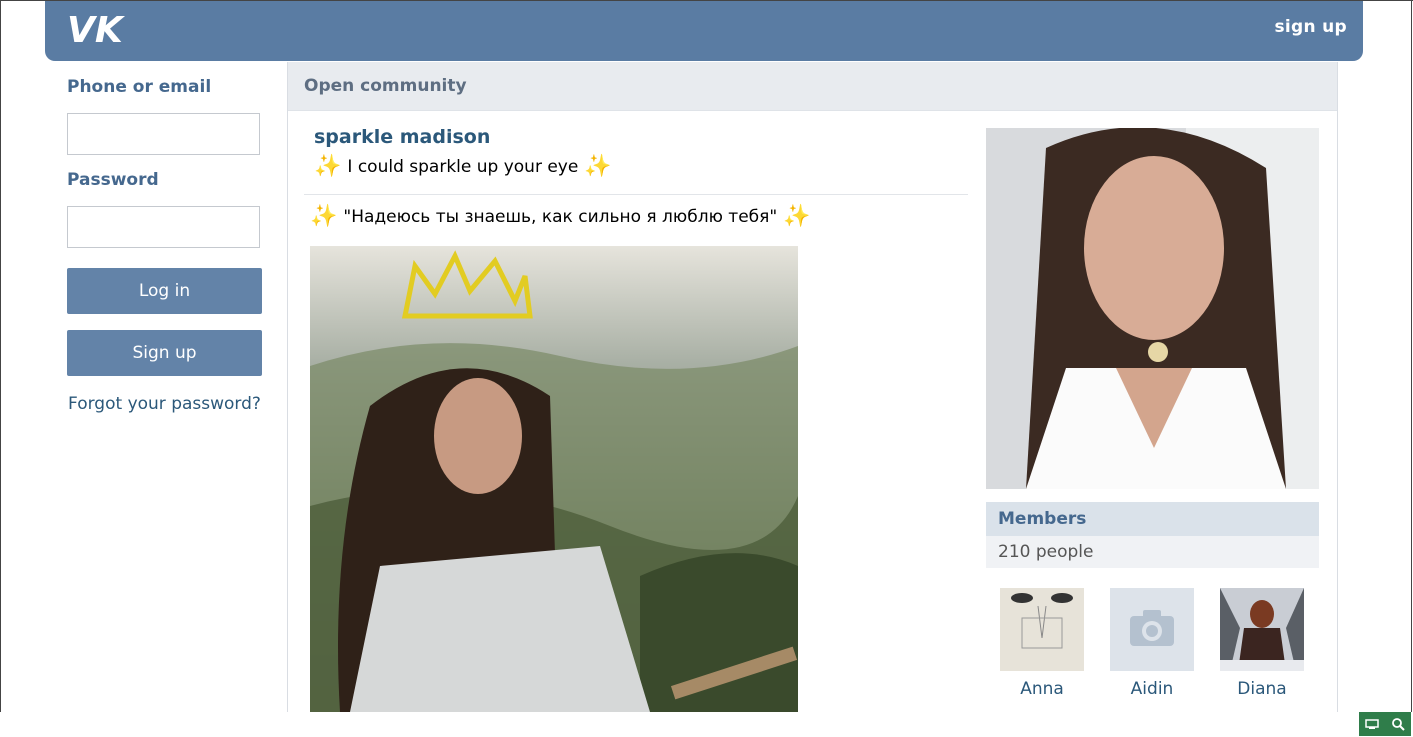 The width and height of the screenshot is (1413, 737). Describe the element at coordinates (0, 356) in the screenshot. I see `window-border-left` at that location.